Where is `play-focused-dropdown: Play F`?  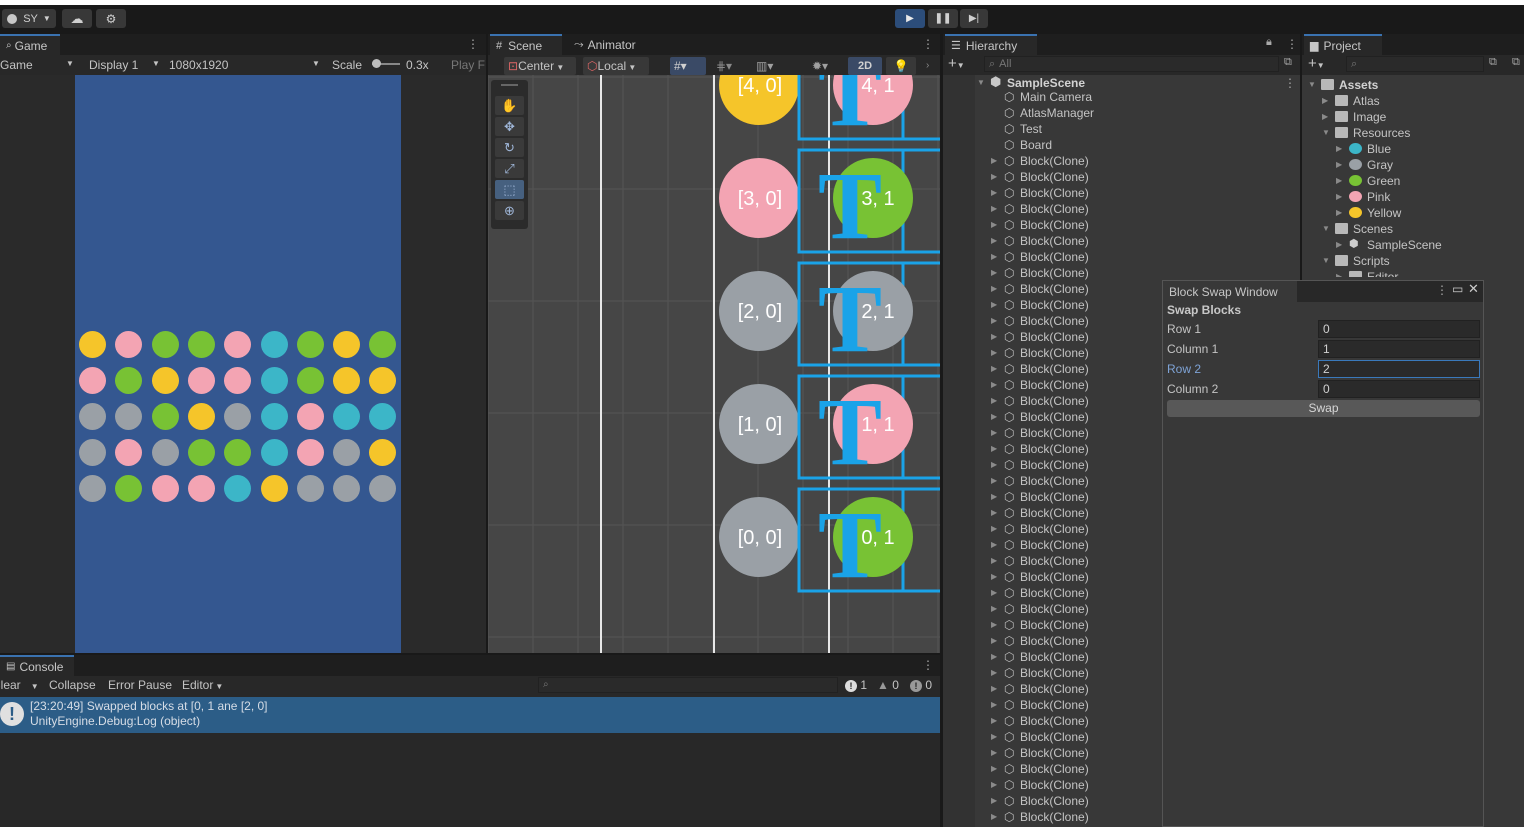
play-focused-dropdown: Play F is located at coordinates (468, 65).